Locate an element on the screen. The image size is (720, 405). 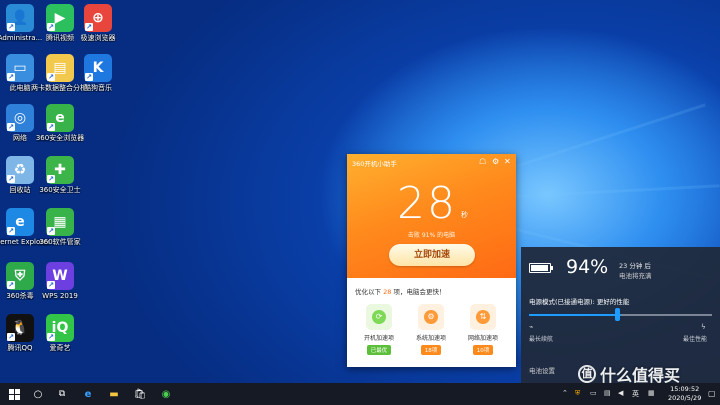
battery-settings-link: 电池设置 is located at coordinates (542, 370).